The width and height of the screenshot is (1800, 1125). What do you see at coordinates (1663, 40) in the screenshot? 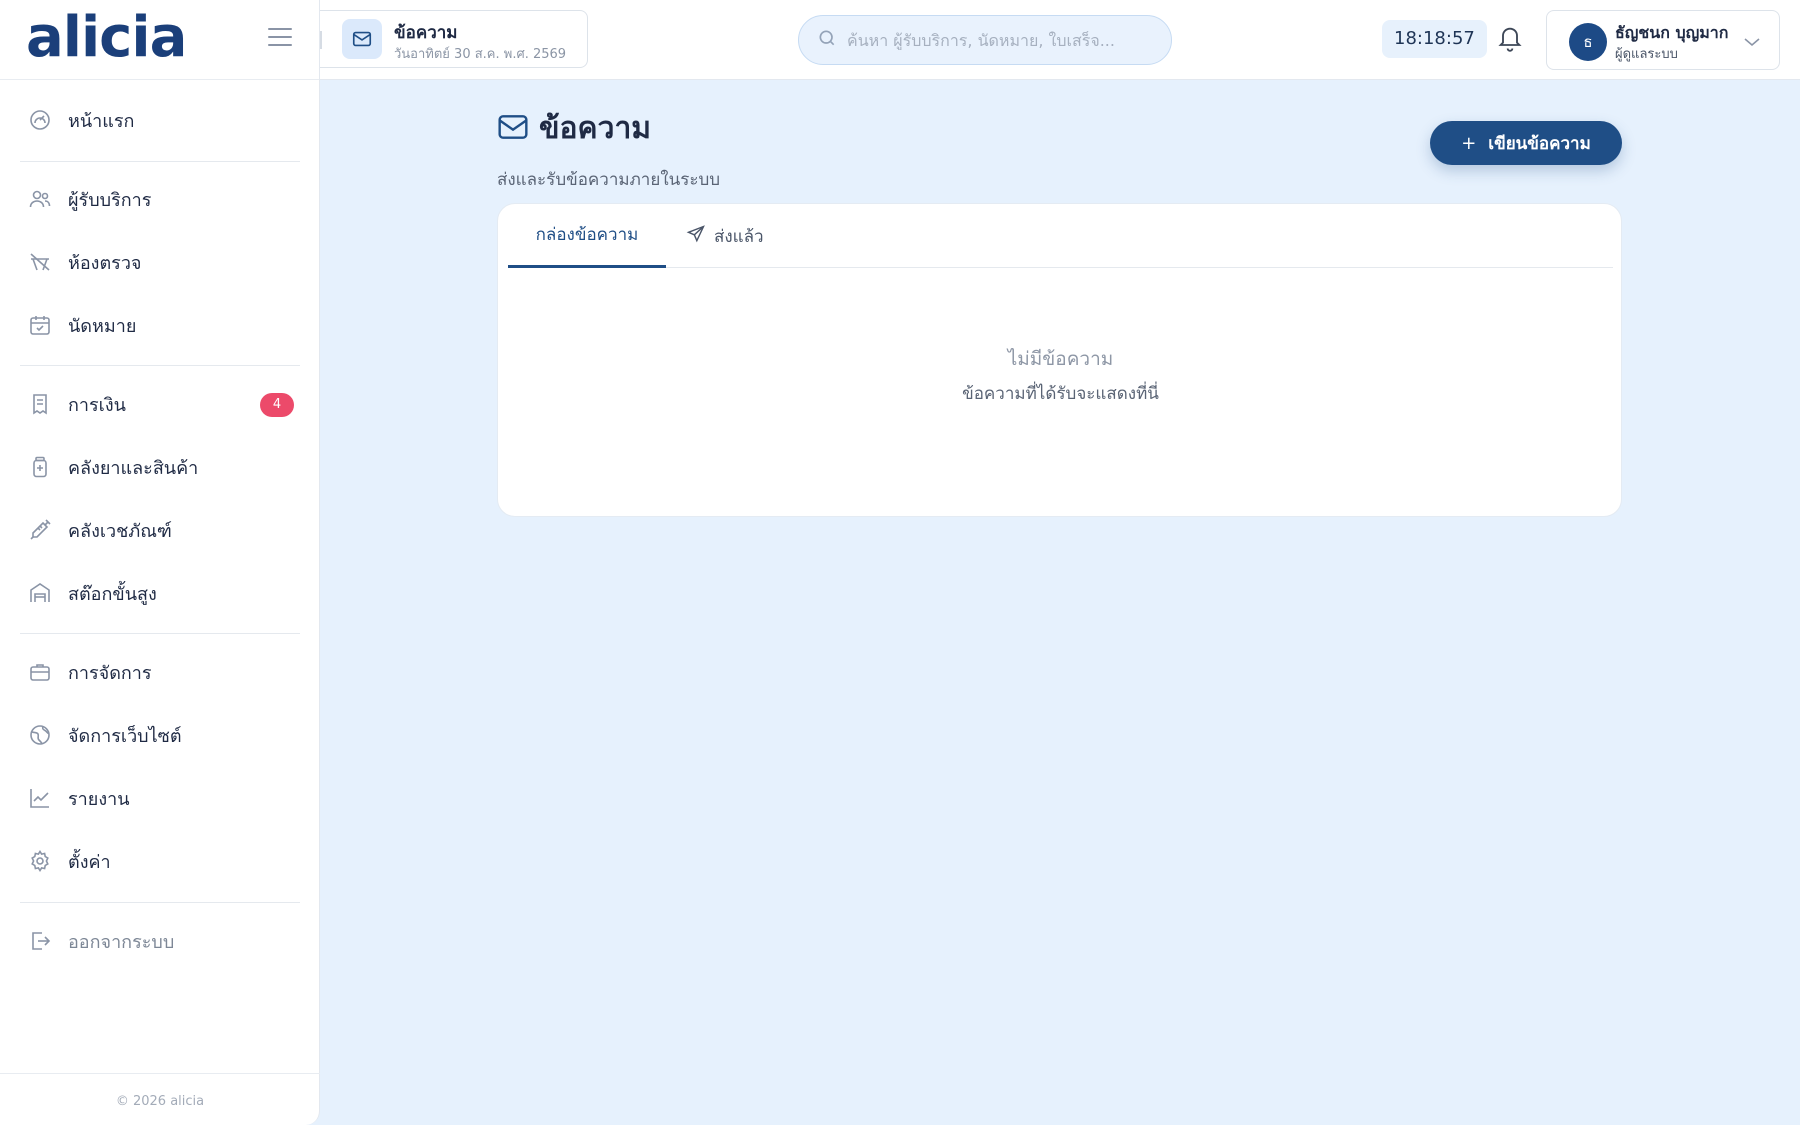
I see `user-menu: ธ ธัญชนก บุญมาก ผู้ดูแลระบบ` at bounding box center [1663, 40].